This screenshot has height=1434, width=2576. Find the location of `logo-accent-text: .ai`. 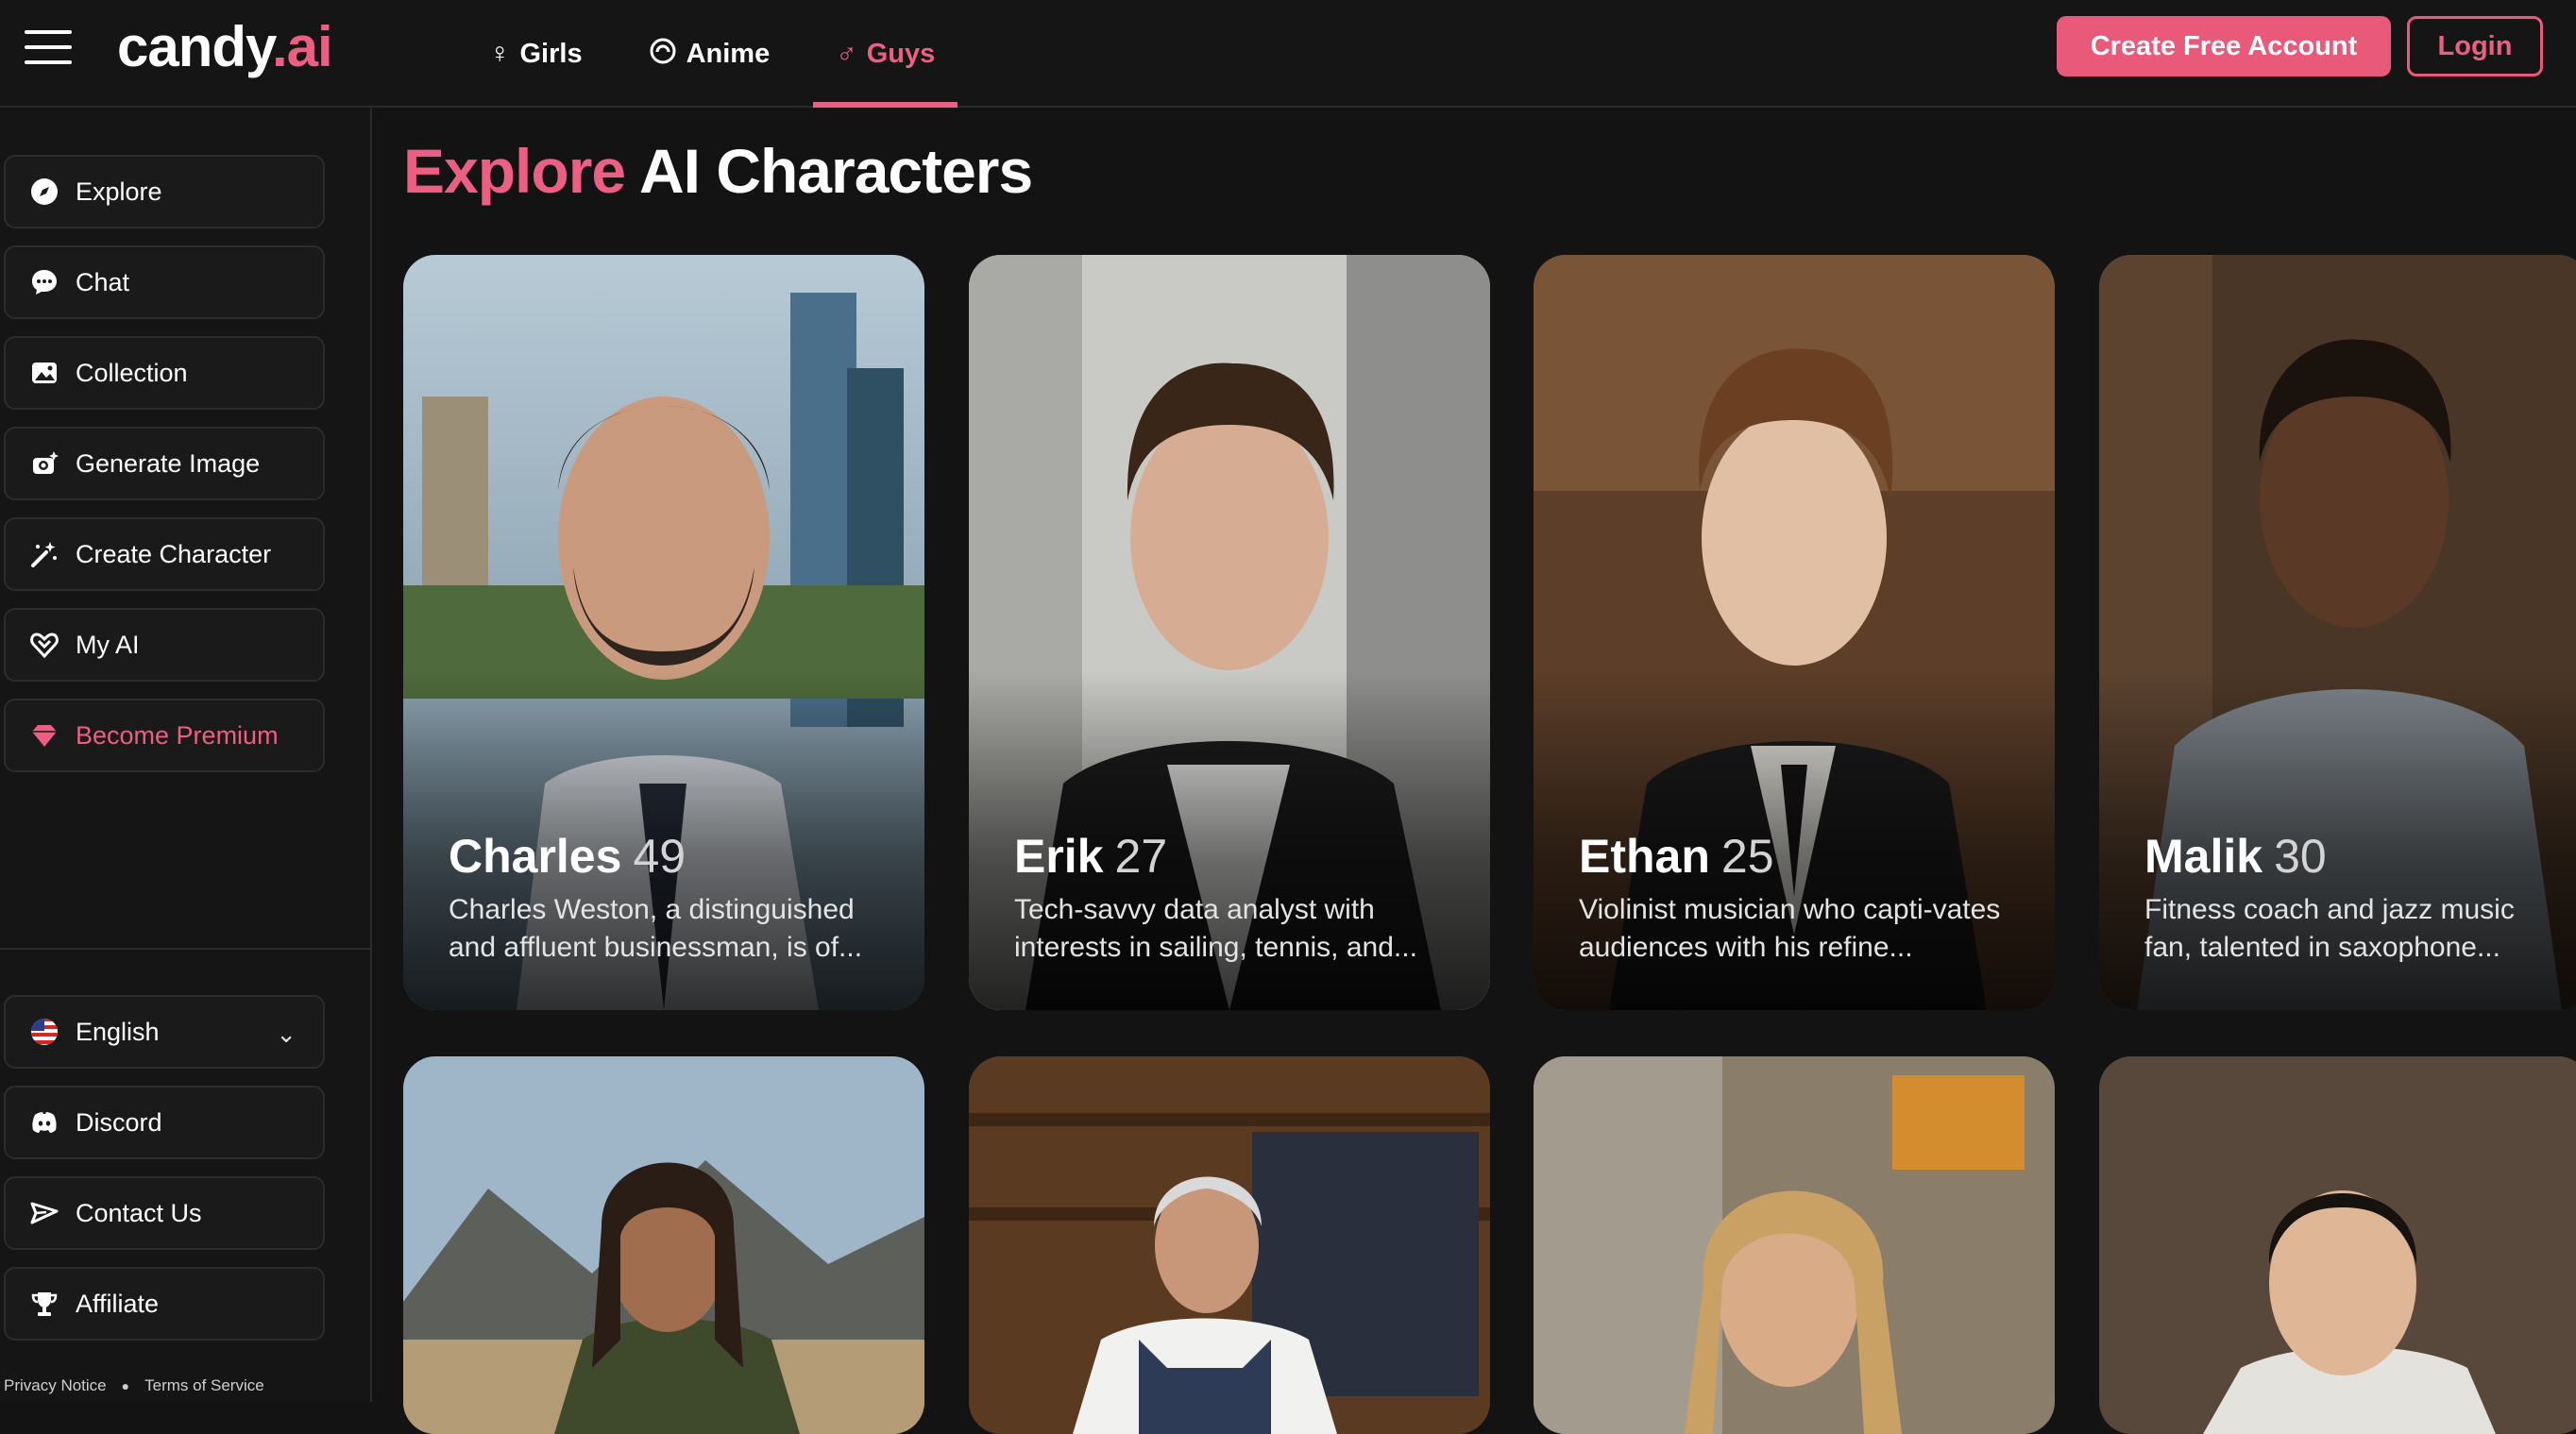

logo-accent-text: .ai is located at coordinates (302, 46).